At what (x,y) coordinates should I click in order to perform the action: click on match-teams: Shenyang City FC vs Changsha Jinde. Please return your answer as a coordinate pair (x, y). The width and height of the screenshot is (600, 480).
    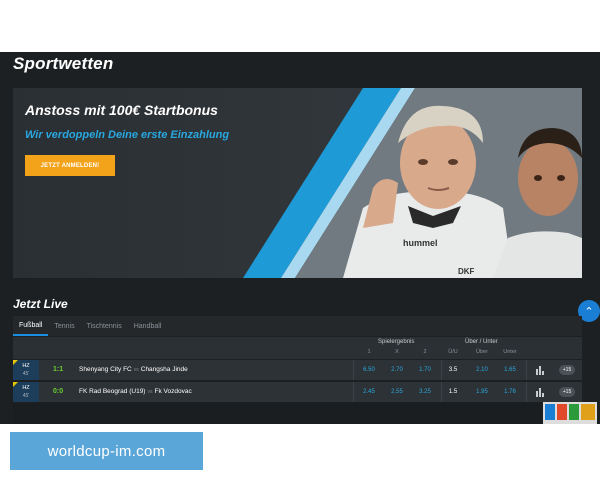
    Looking at the image, I should click on (133, 369).